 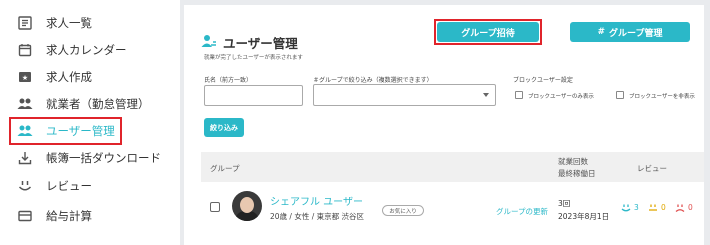 I want to click on sidebar-item-label: 求人作成, so click(x=69, y=77).